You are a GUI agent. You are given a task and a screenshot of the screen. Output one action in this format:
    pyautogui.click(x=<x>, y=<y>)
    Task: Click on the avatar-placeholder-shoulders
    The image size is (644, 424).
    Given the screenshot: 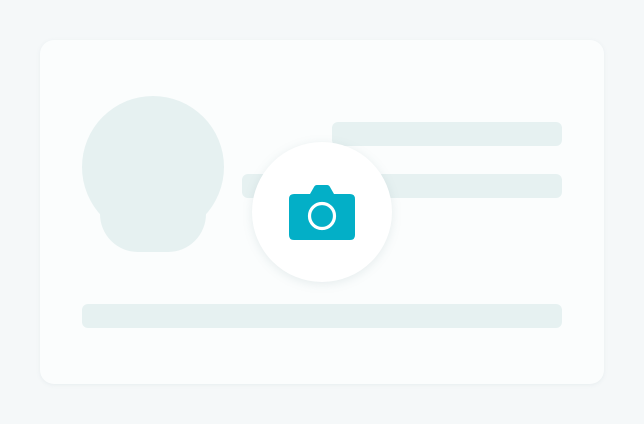 What is the action you would take?
    pyautogui.click(x=153, y=226)
    